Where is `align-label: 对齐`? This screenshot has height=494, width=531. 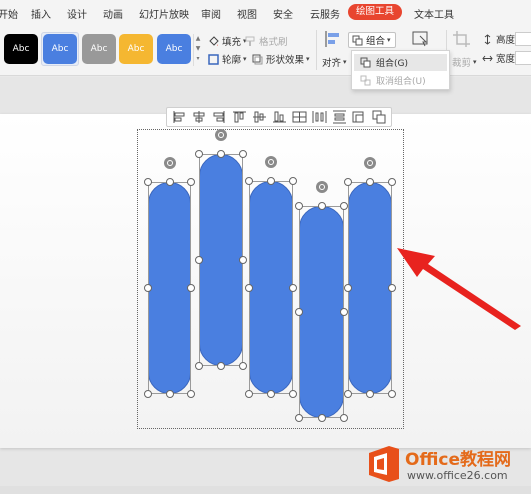
align-label: 对齐 is located at coordinates (332, 63).